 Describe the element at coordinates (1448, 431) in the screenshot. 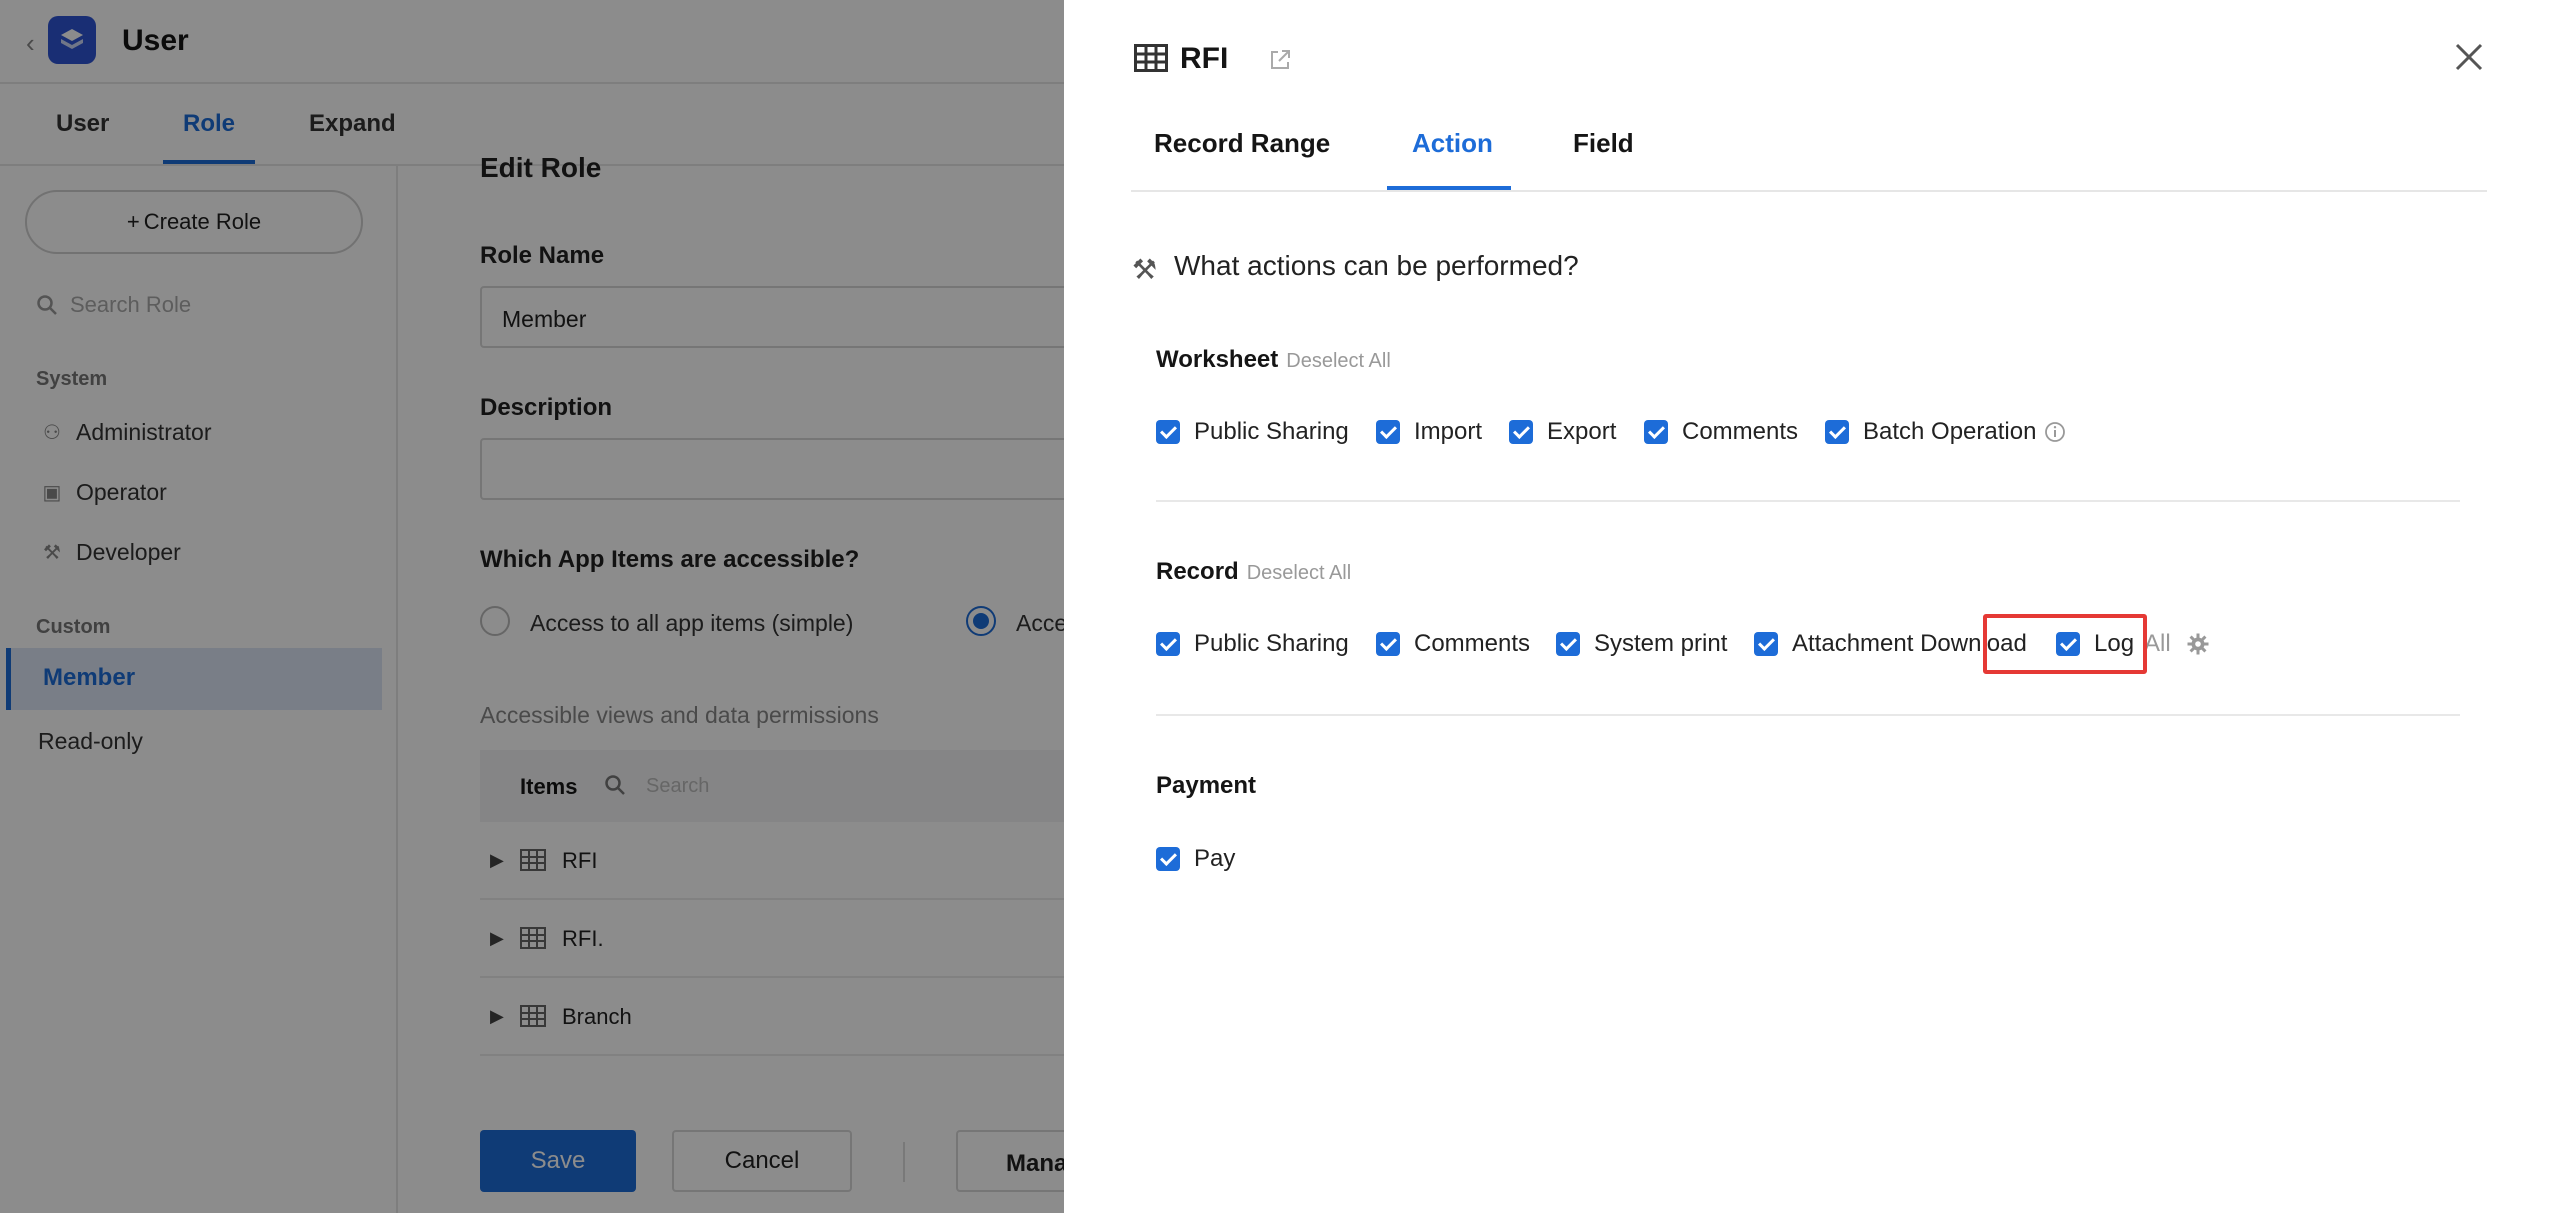

I see `option-label: Import` at that location.